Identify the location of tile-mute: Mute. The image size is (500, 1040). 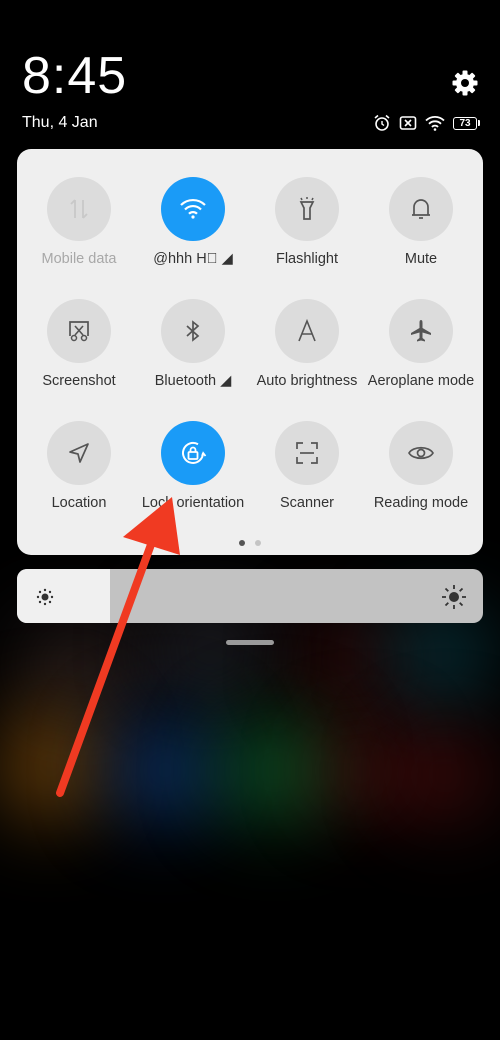
(421, 208).